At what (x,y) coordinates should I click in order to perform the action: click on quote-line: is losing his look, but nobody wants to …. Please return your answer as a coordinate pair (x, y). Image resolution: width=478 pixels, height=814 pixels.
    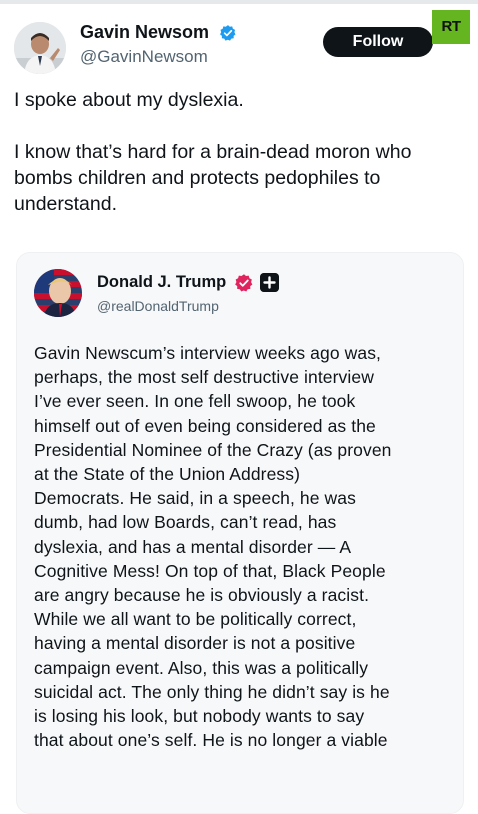
    Looking at the image, I should click on (199, 716).